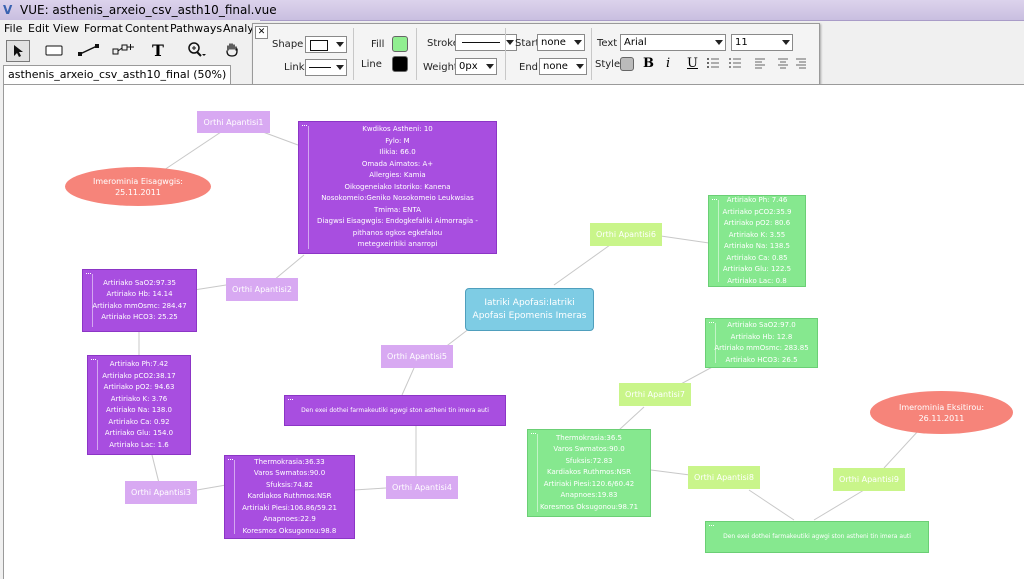 This screenshot has height=579, width=1024. Describe the element at coordinates (147, 28) in the screenshot. I see `menu-content: Content` at that location.